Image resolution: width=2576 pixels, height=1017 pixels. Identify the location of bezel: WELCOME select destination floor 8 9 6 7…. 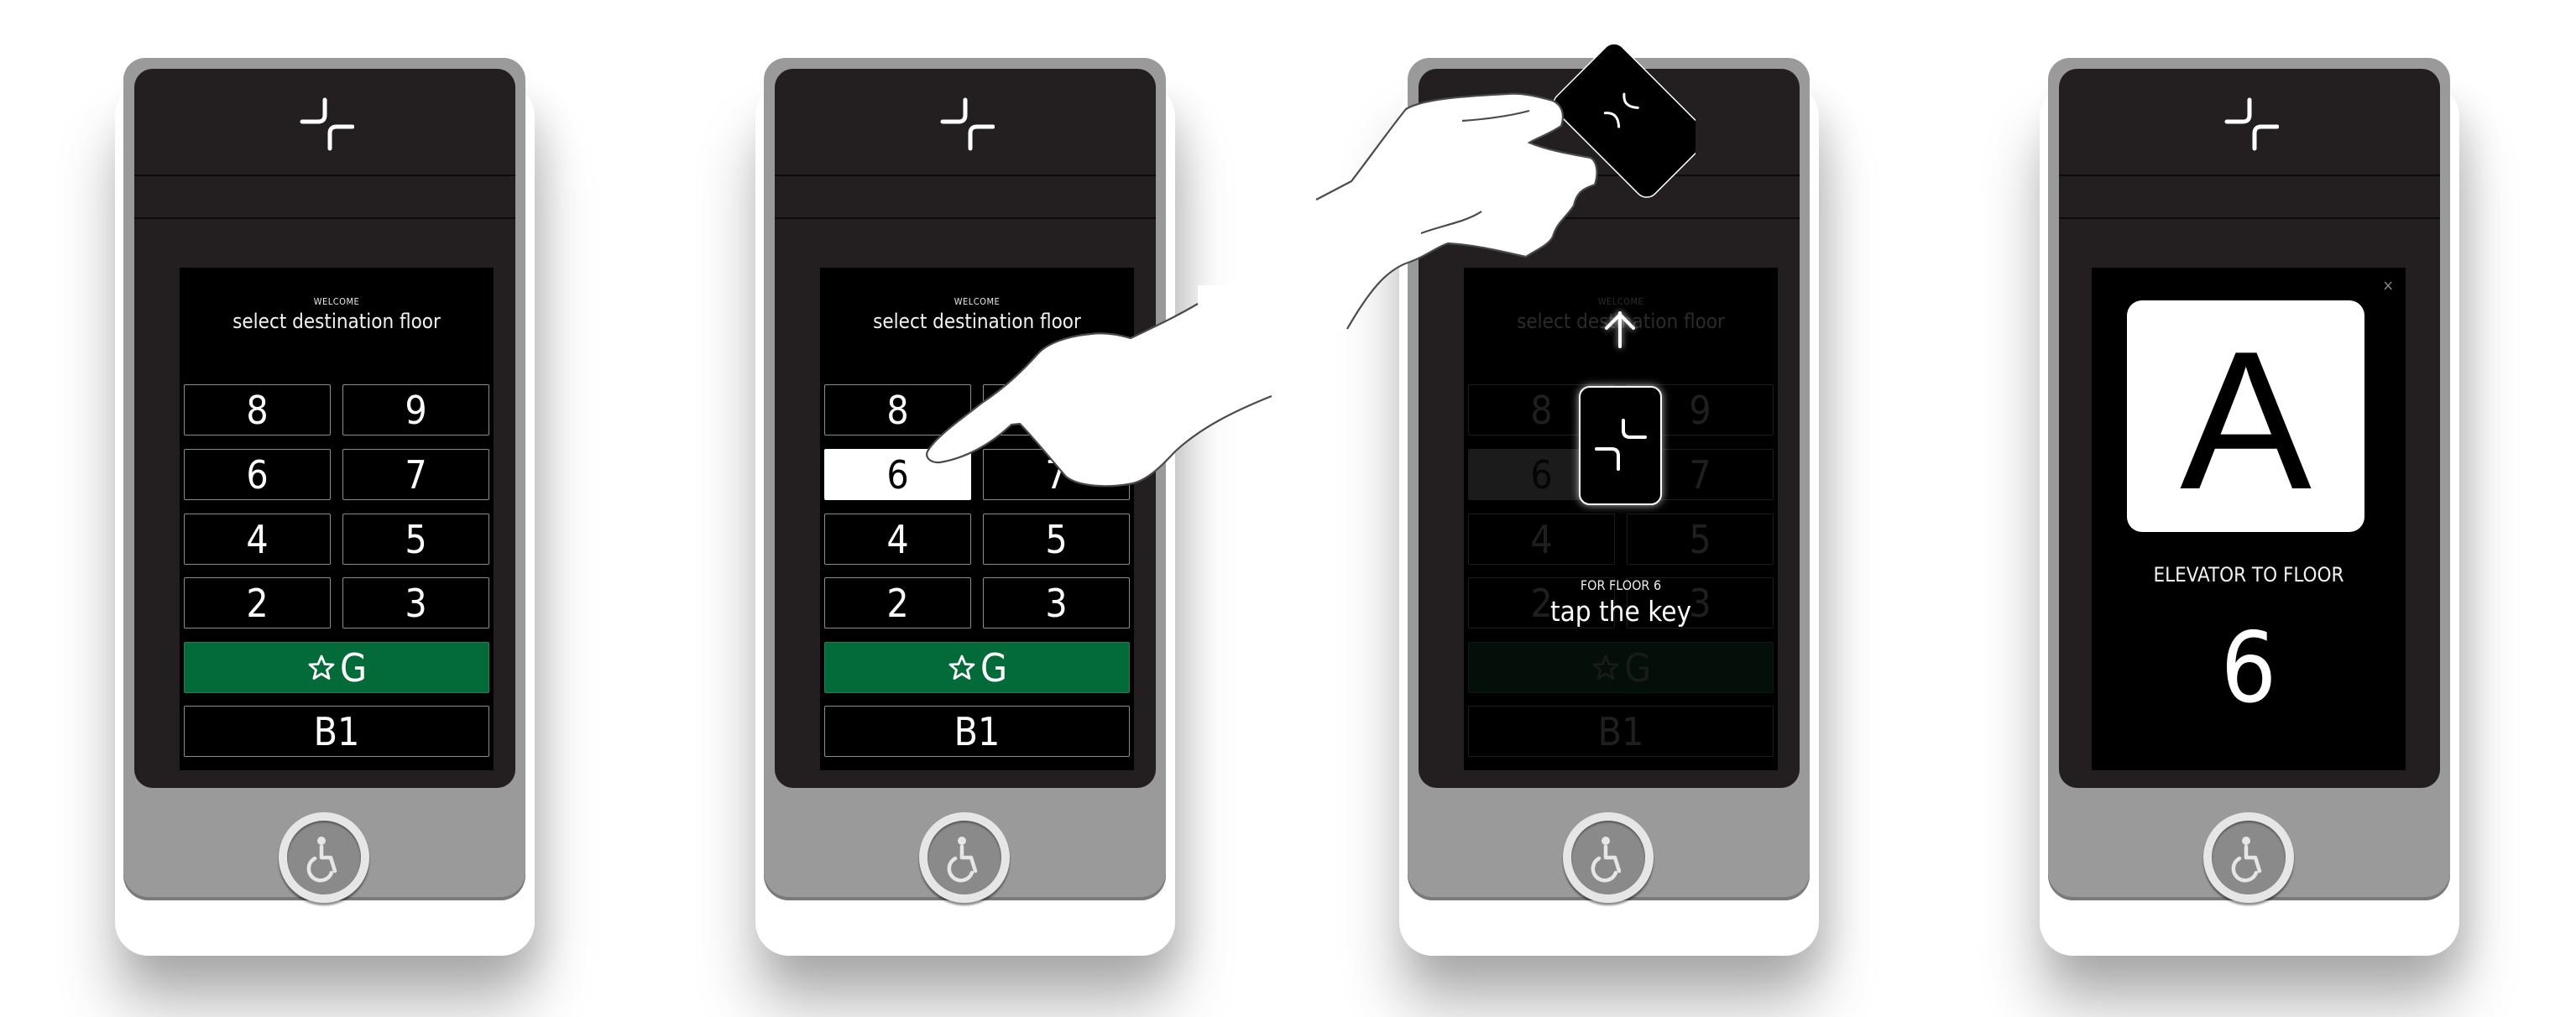
(324, 428).